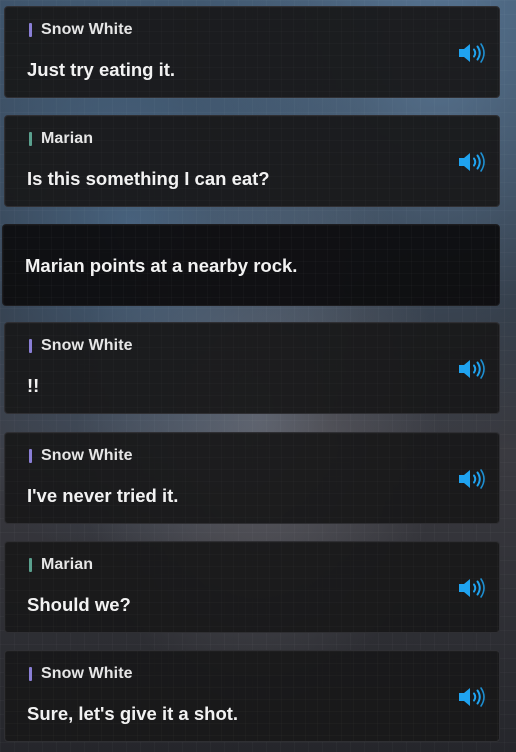  Describe the element at coordinates (161, 265) in the screenshot. I see `narration-text: Marian points at a nearby rock.` at that location.